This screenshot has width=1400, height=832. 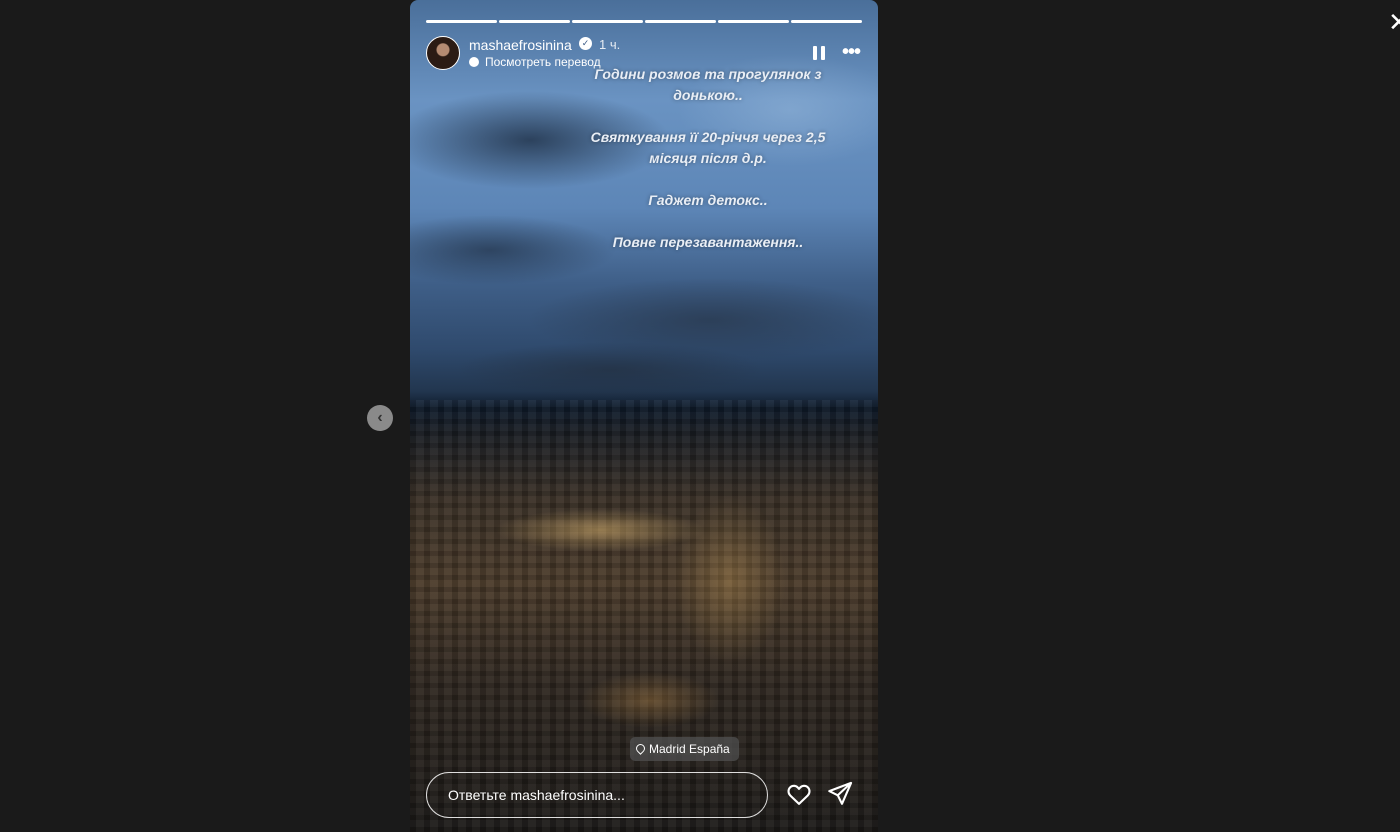 I want to click on like-button, so click(x=799, y=794).